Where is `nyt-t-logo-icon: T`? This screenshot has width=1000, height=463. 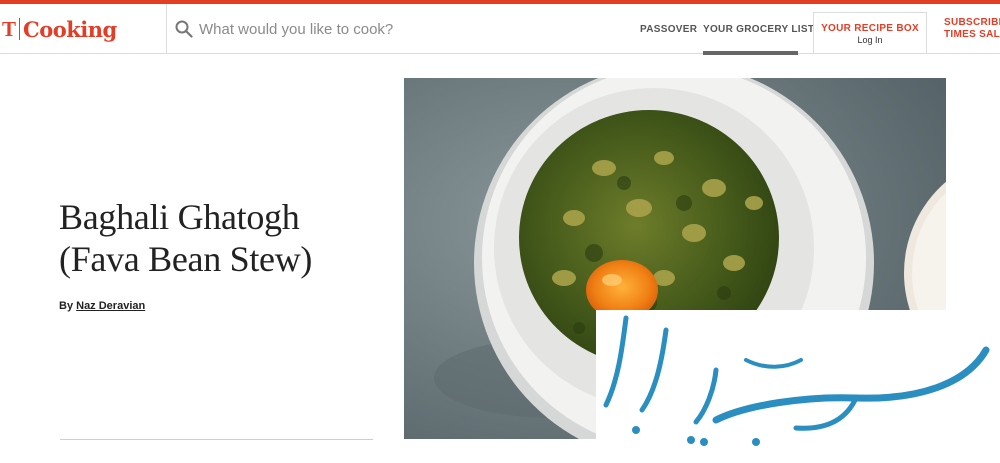
nyt-t-logo-icon: T is located at coordinates (9, 28).